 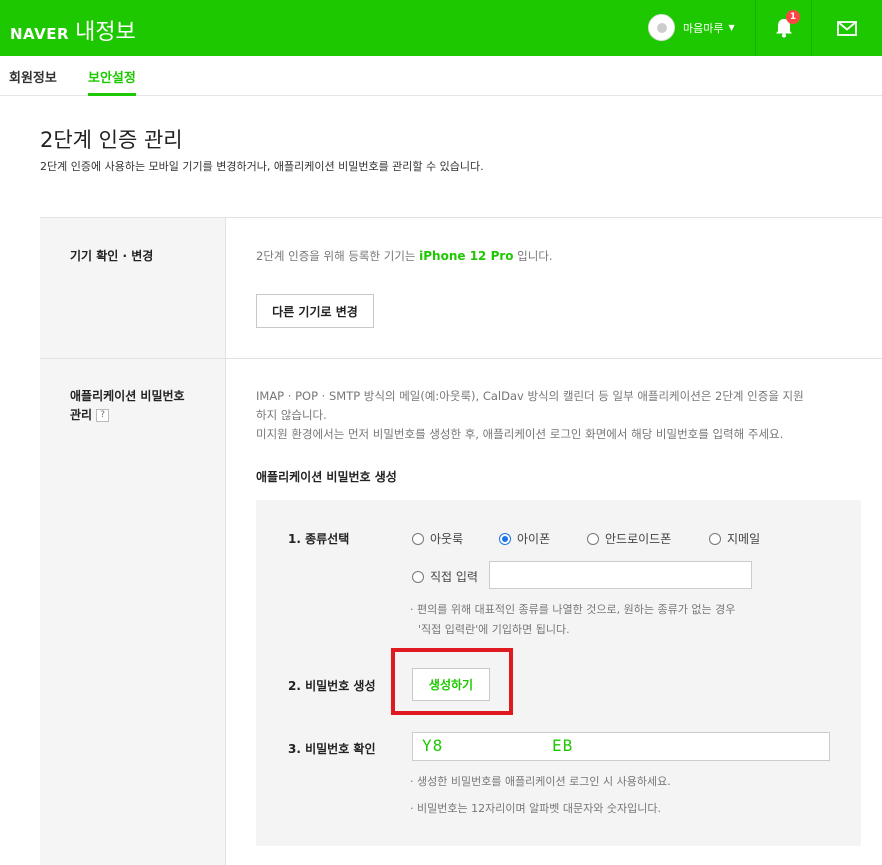 I want to click on direct-input-field, so click(x=620, y=575).